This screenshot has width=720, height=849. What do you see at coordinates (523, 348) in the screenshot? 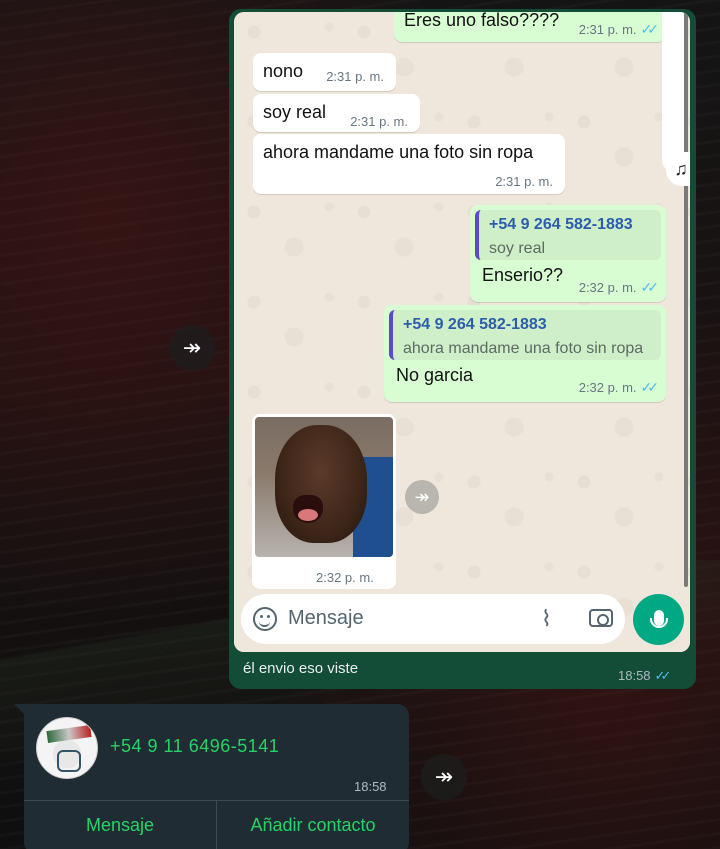
I see `quoted-text: ahora mandame una foto sin ropa` at bounding box center [523, 348].